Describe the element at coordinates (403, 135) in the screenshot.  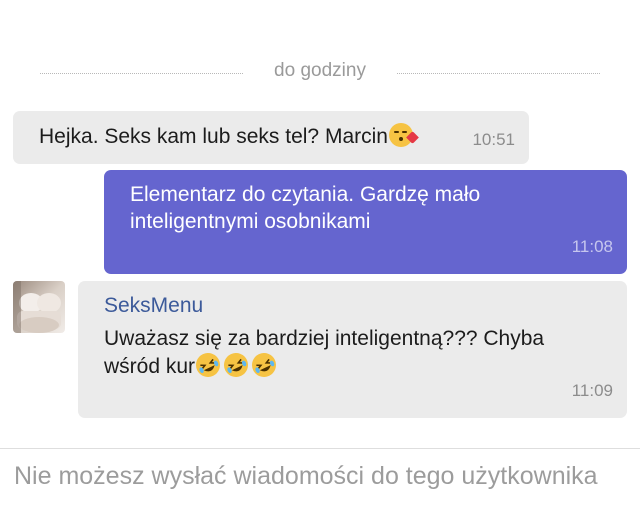
I see `kissing-face-emoji-icon` at that location.